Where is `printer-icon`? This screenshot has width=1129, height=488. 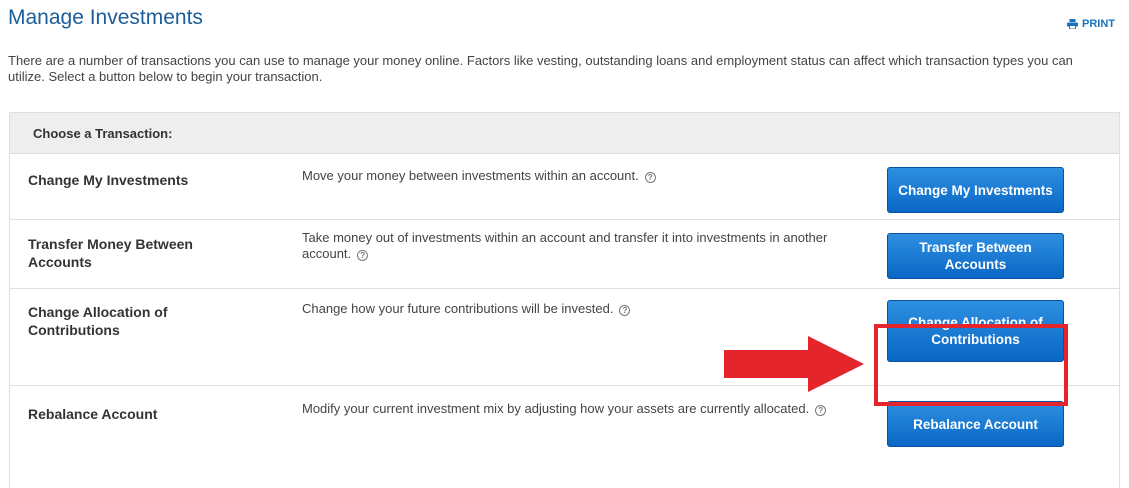
printer-icon is located at coordinates (1072, 24).